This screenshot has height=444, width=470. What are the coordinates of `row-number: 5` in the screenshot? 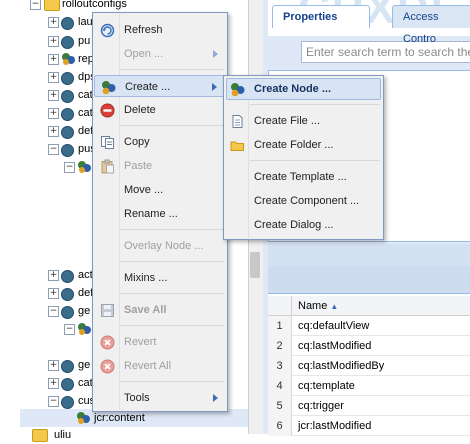 It's located at (280, 406).